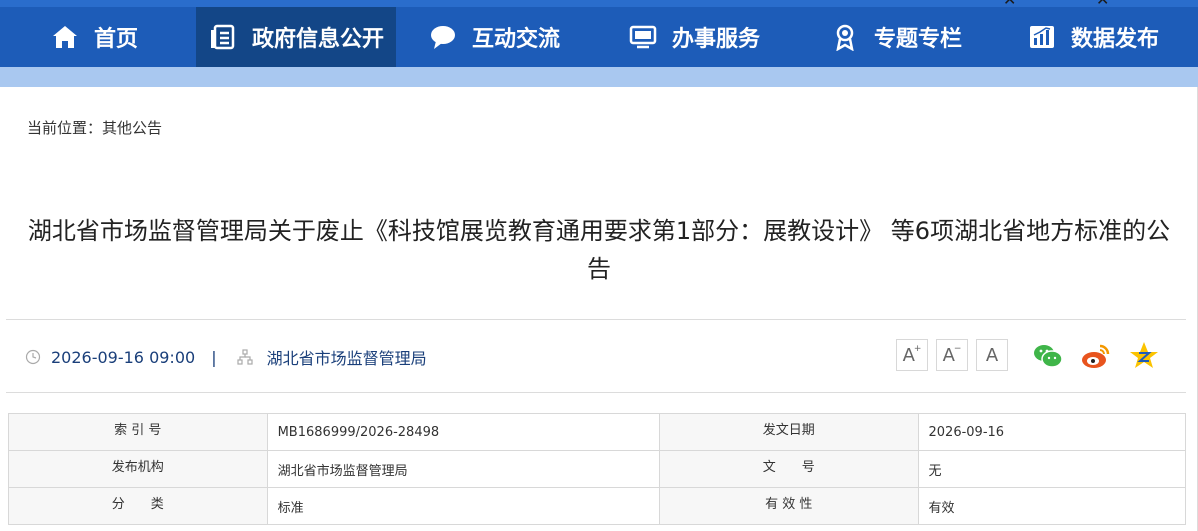  I want to click on info-value: 有效, so click(1052, 506).